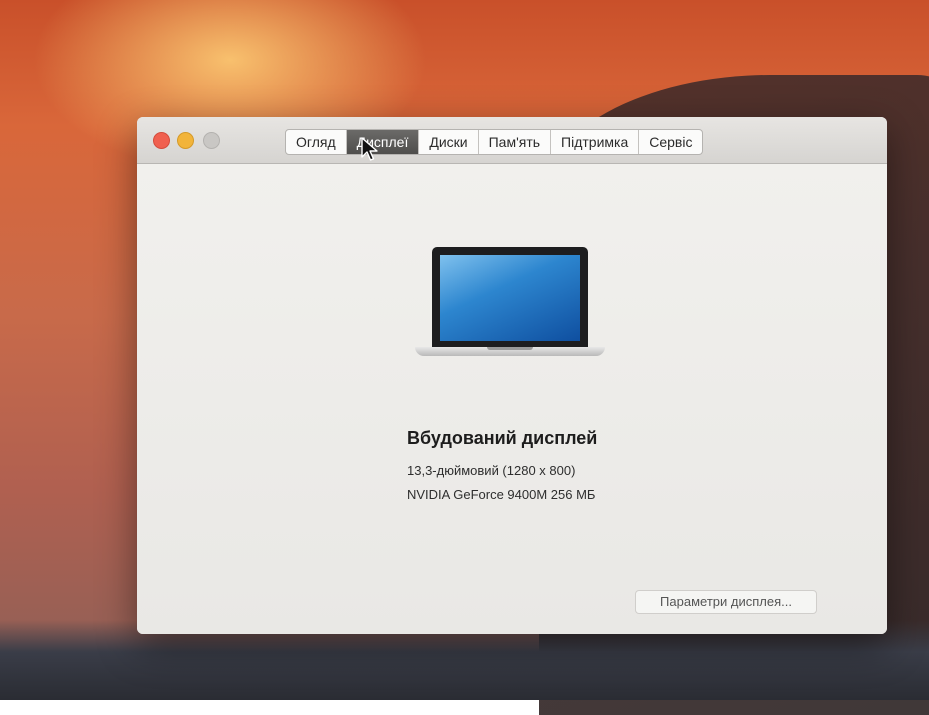 This screenshot has height=715, width=929. Describe the element at coordinates (491, 470) in the screenshot. I see `display-size: 13,3-дюймовий (1280 x 800)` at that location.